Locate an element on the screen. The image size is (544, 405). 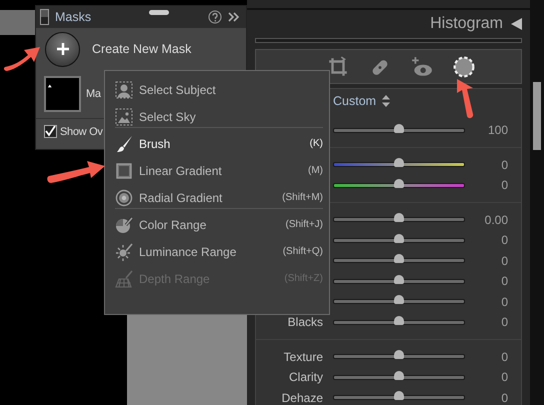
create-mask-label: Create New Mask is located at coordinates (142, 49).